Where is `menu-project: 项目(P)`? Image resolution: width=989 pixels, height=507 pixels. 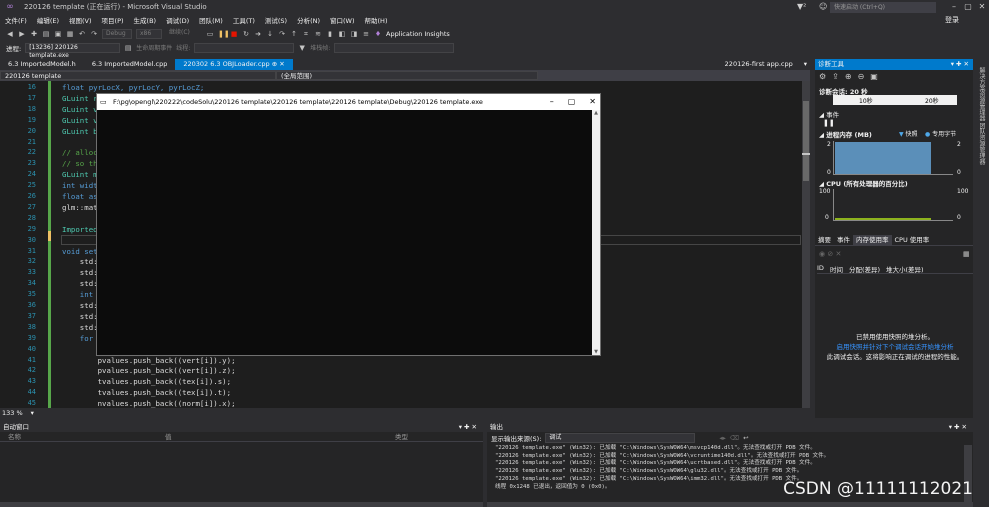 menu-project: 项目(P) is located at coordinates (113, 20).